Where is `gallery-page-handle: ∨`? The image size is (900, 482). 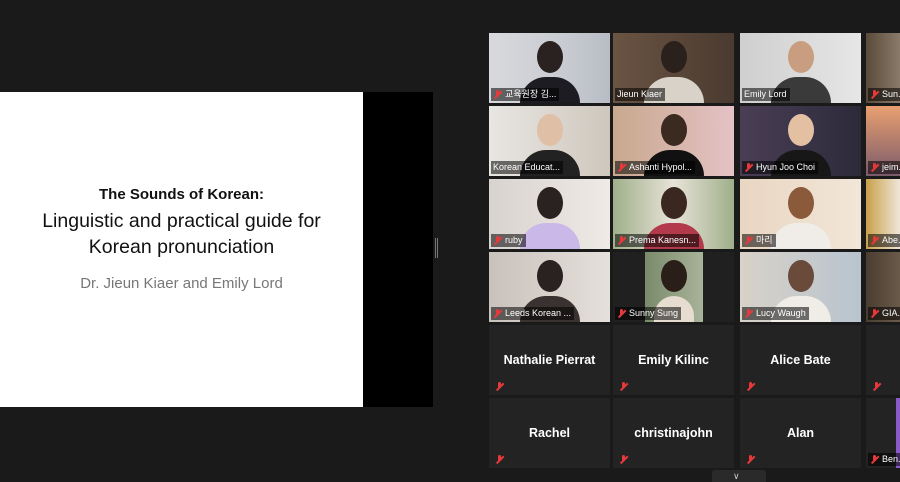 gallery-page-handle: ∨ is located at coordinates (739, 476).